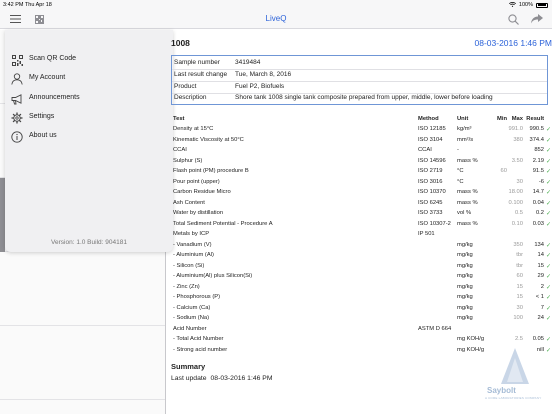  I want to click on table-cell-result: 2, so click(542, 286).